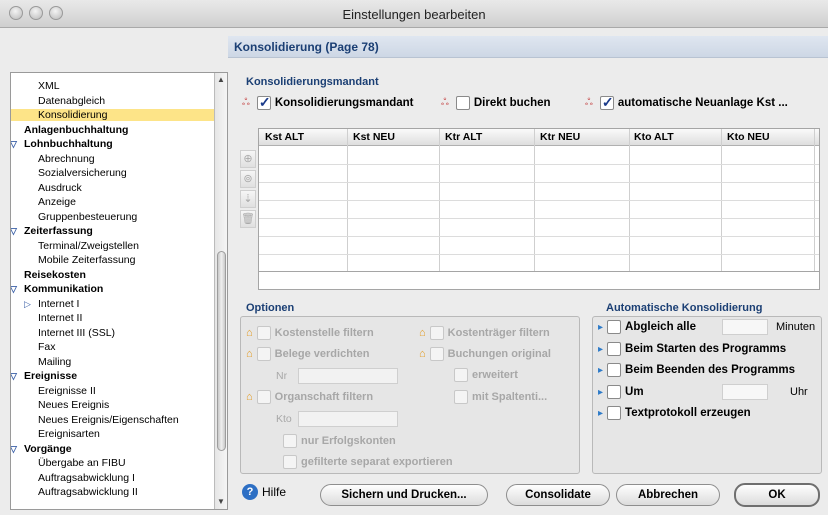 Image resolution: width=828 pixels, height=515 pixels. I want to click on tree-item-label: Sozialversicherung, so click(82, 173).